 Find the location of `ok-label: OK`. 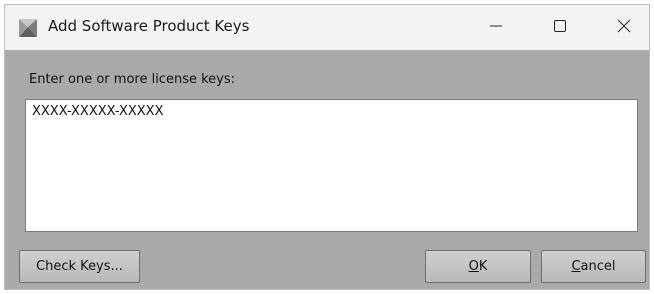

ok-label: OK is located at coordinates (478, 266).